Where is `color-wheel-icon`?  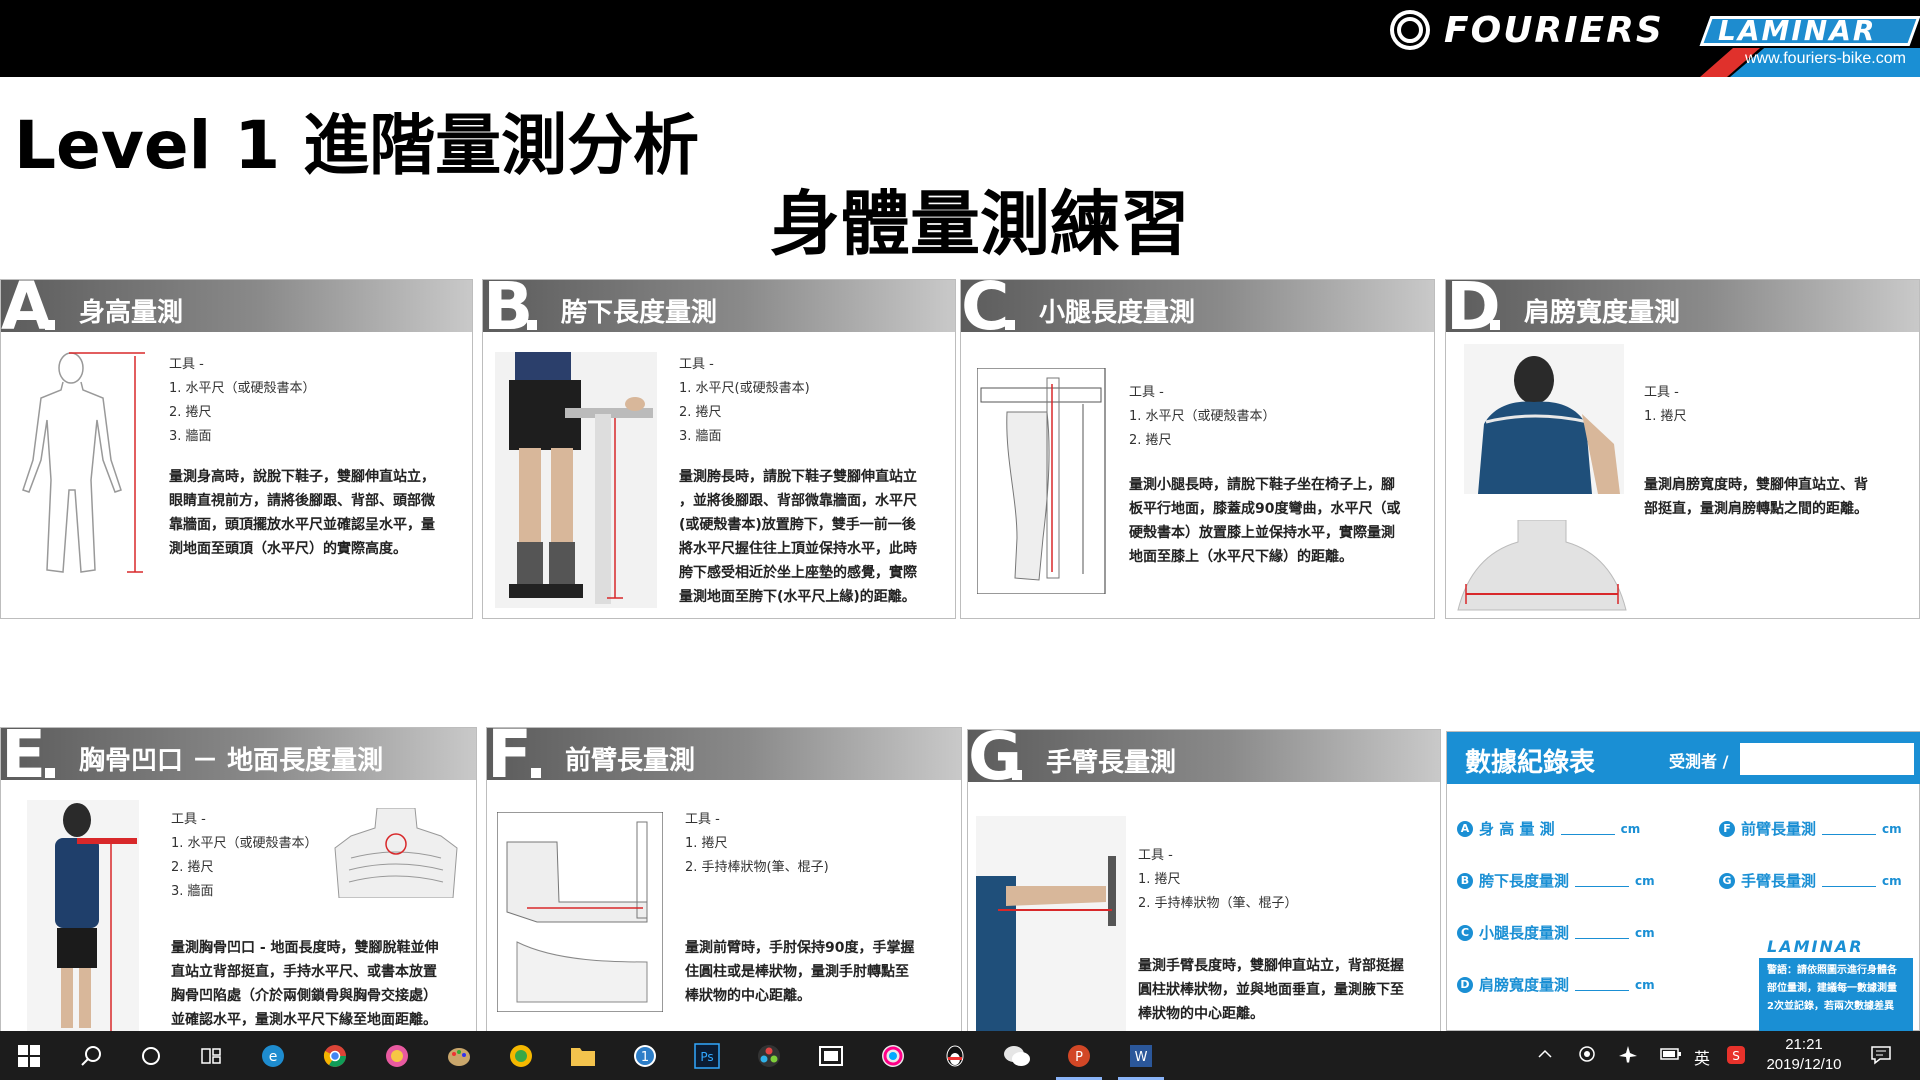 color-wheel-icon is located at coordinates (893, 1056).